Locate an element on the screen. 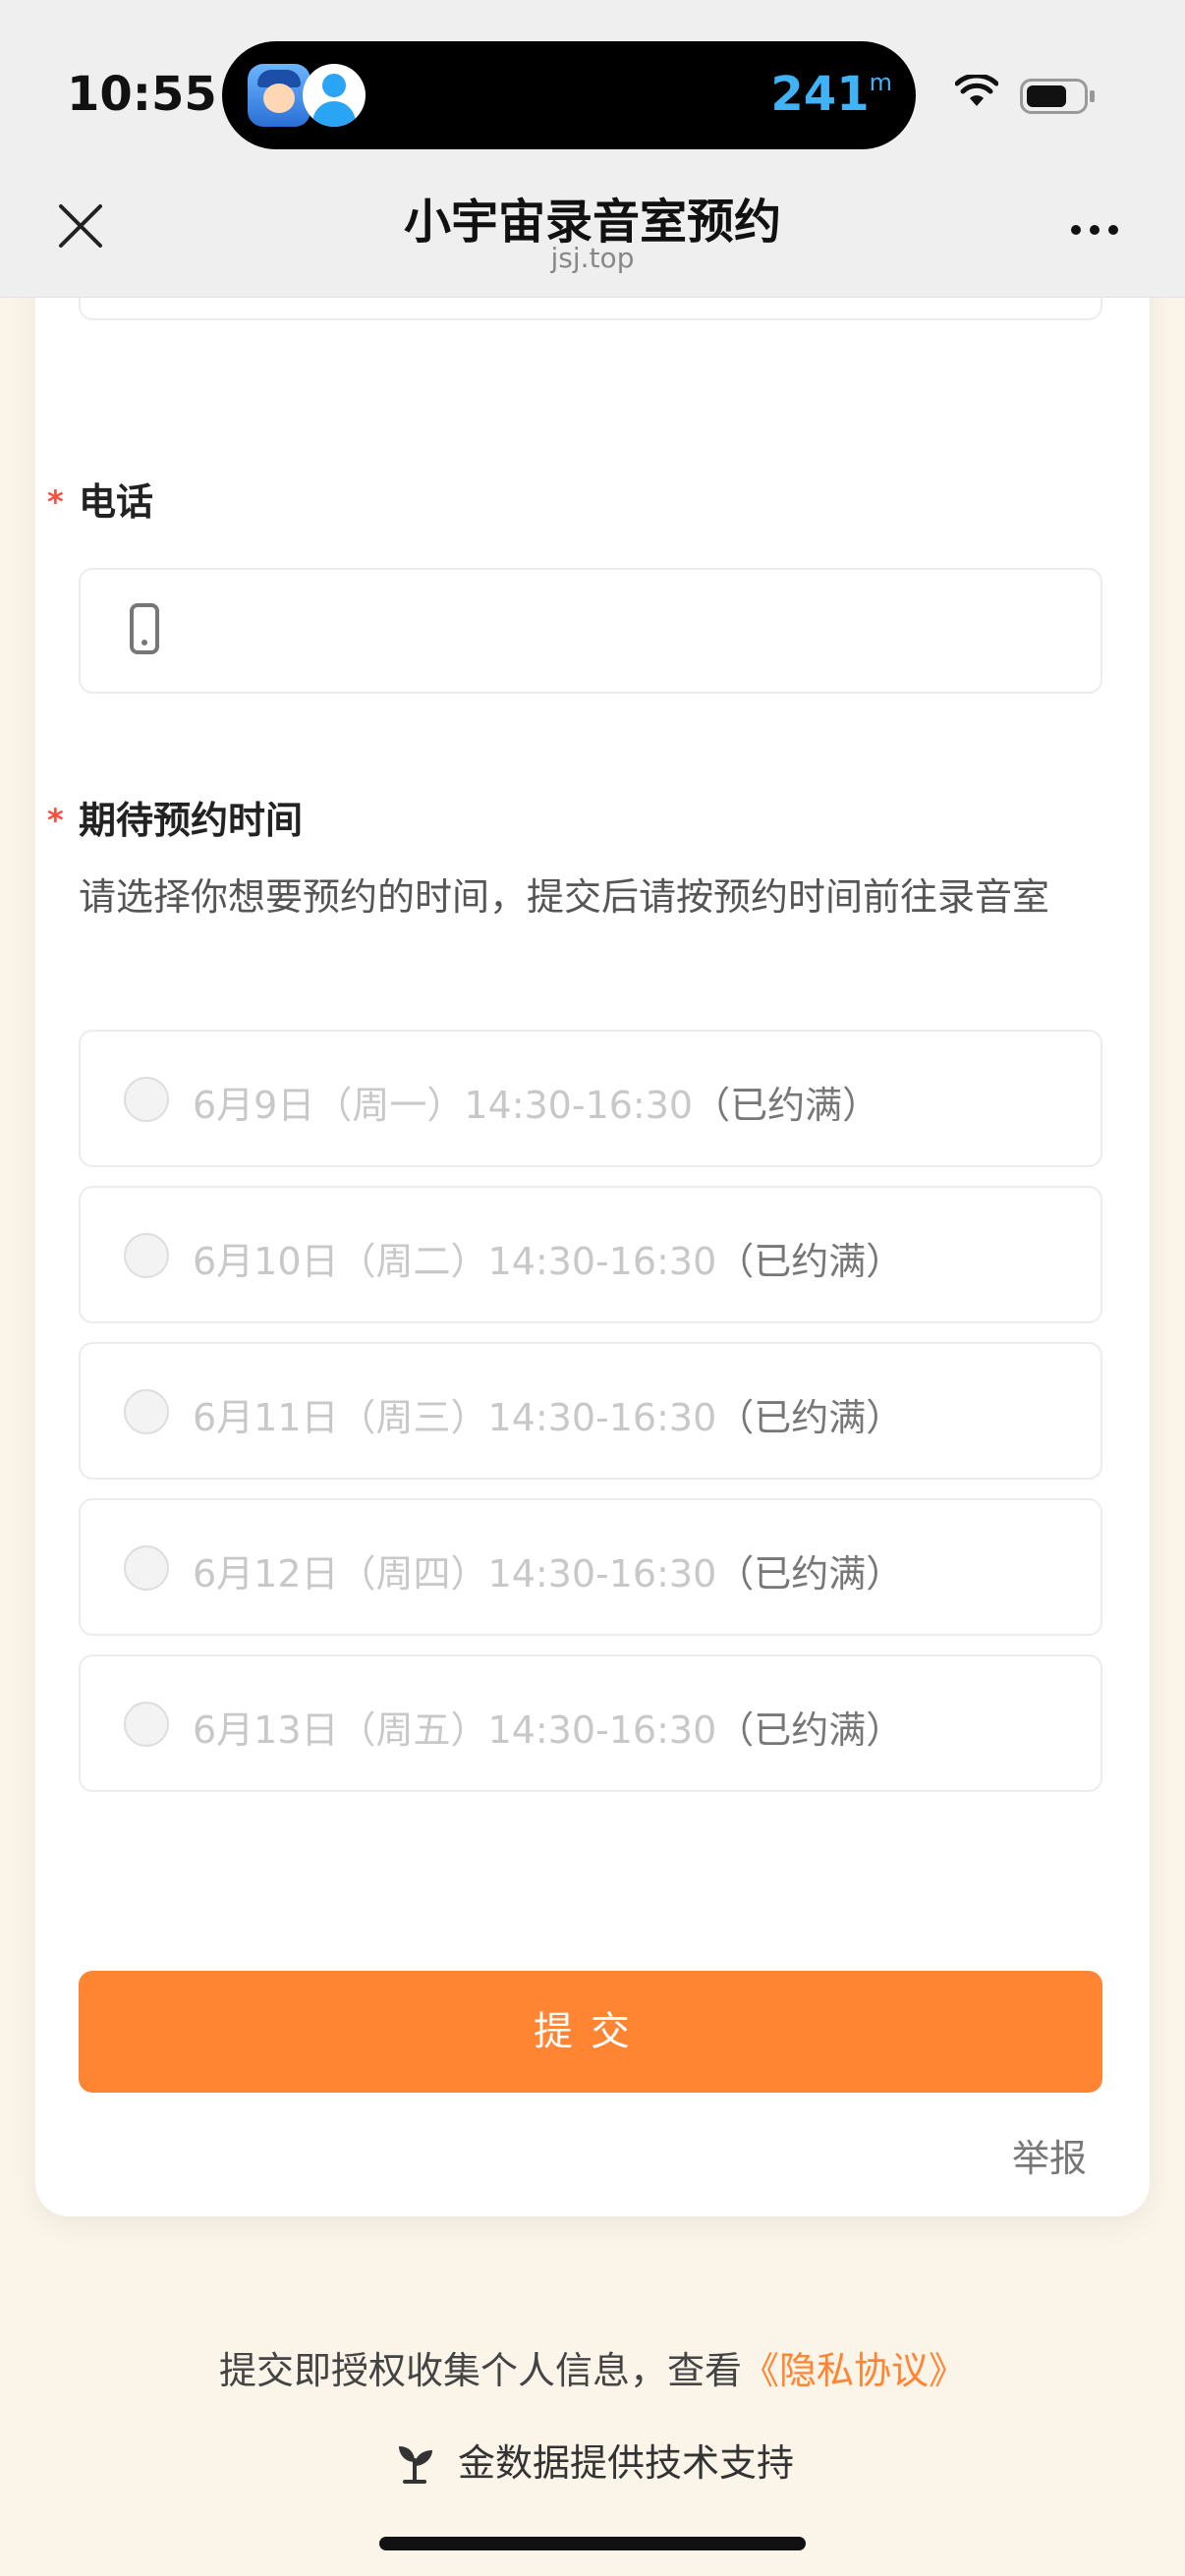 This screenshot has width=1185, height=2576. page-url: jsj.top is located at coordinates (592, 258).